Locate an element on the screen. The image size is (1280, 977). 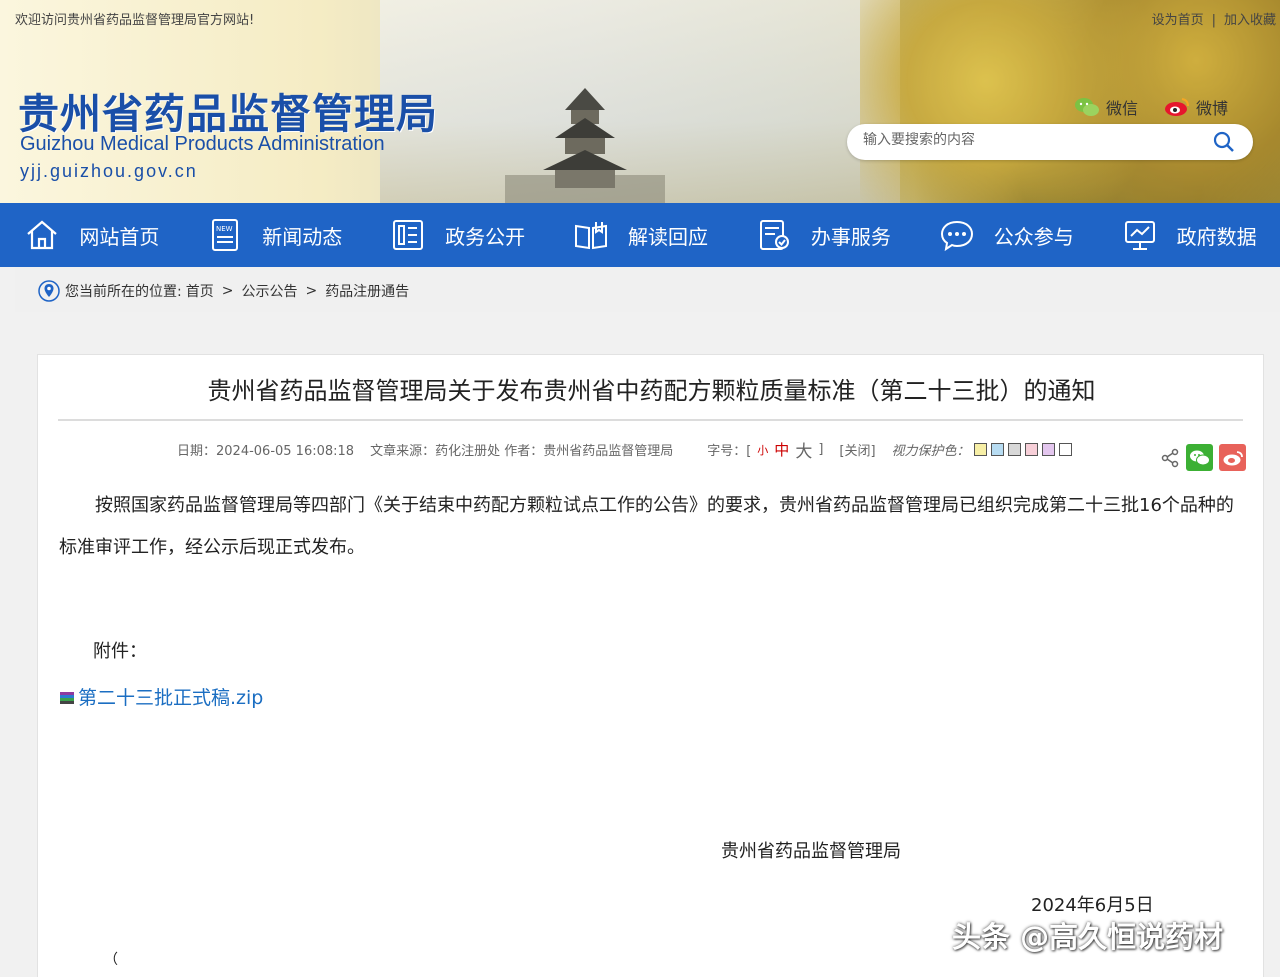
main-nav: 网站首页 NEW 新闻动态 政务公开 解读回应 办事服务 公众参与 政府数据 is located at coordinates (640, 235).